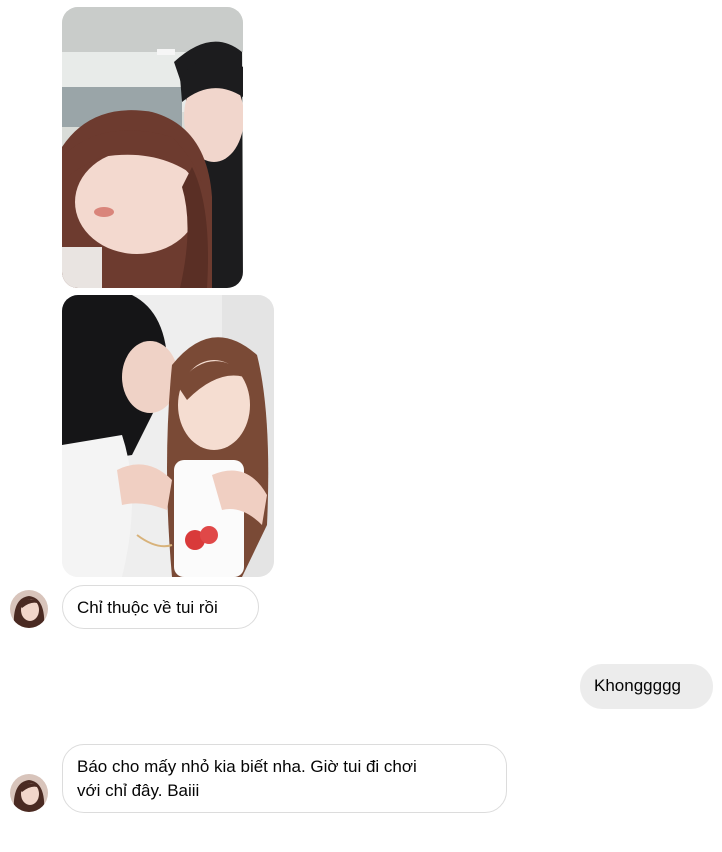 Image resolution: width=722 pixels, height=852 pixels. I want to click on message-text: Khonggggg, so click(637, 685).